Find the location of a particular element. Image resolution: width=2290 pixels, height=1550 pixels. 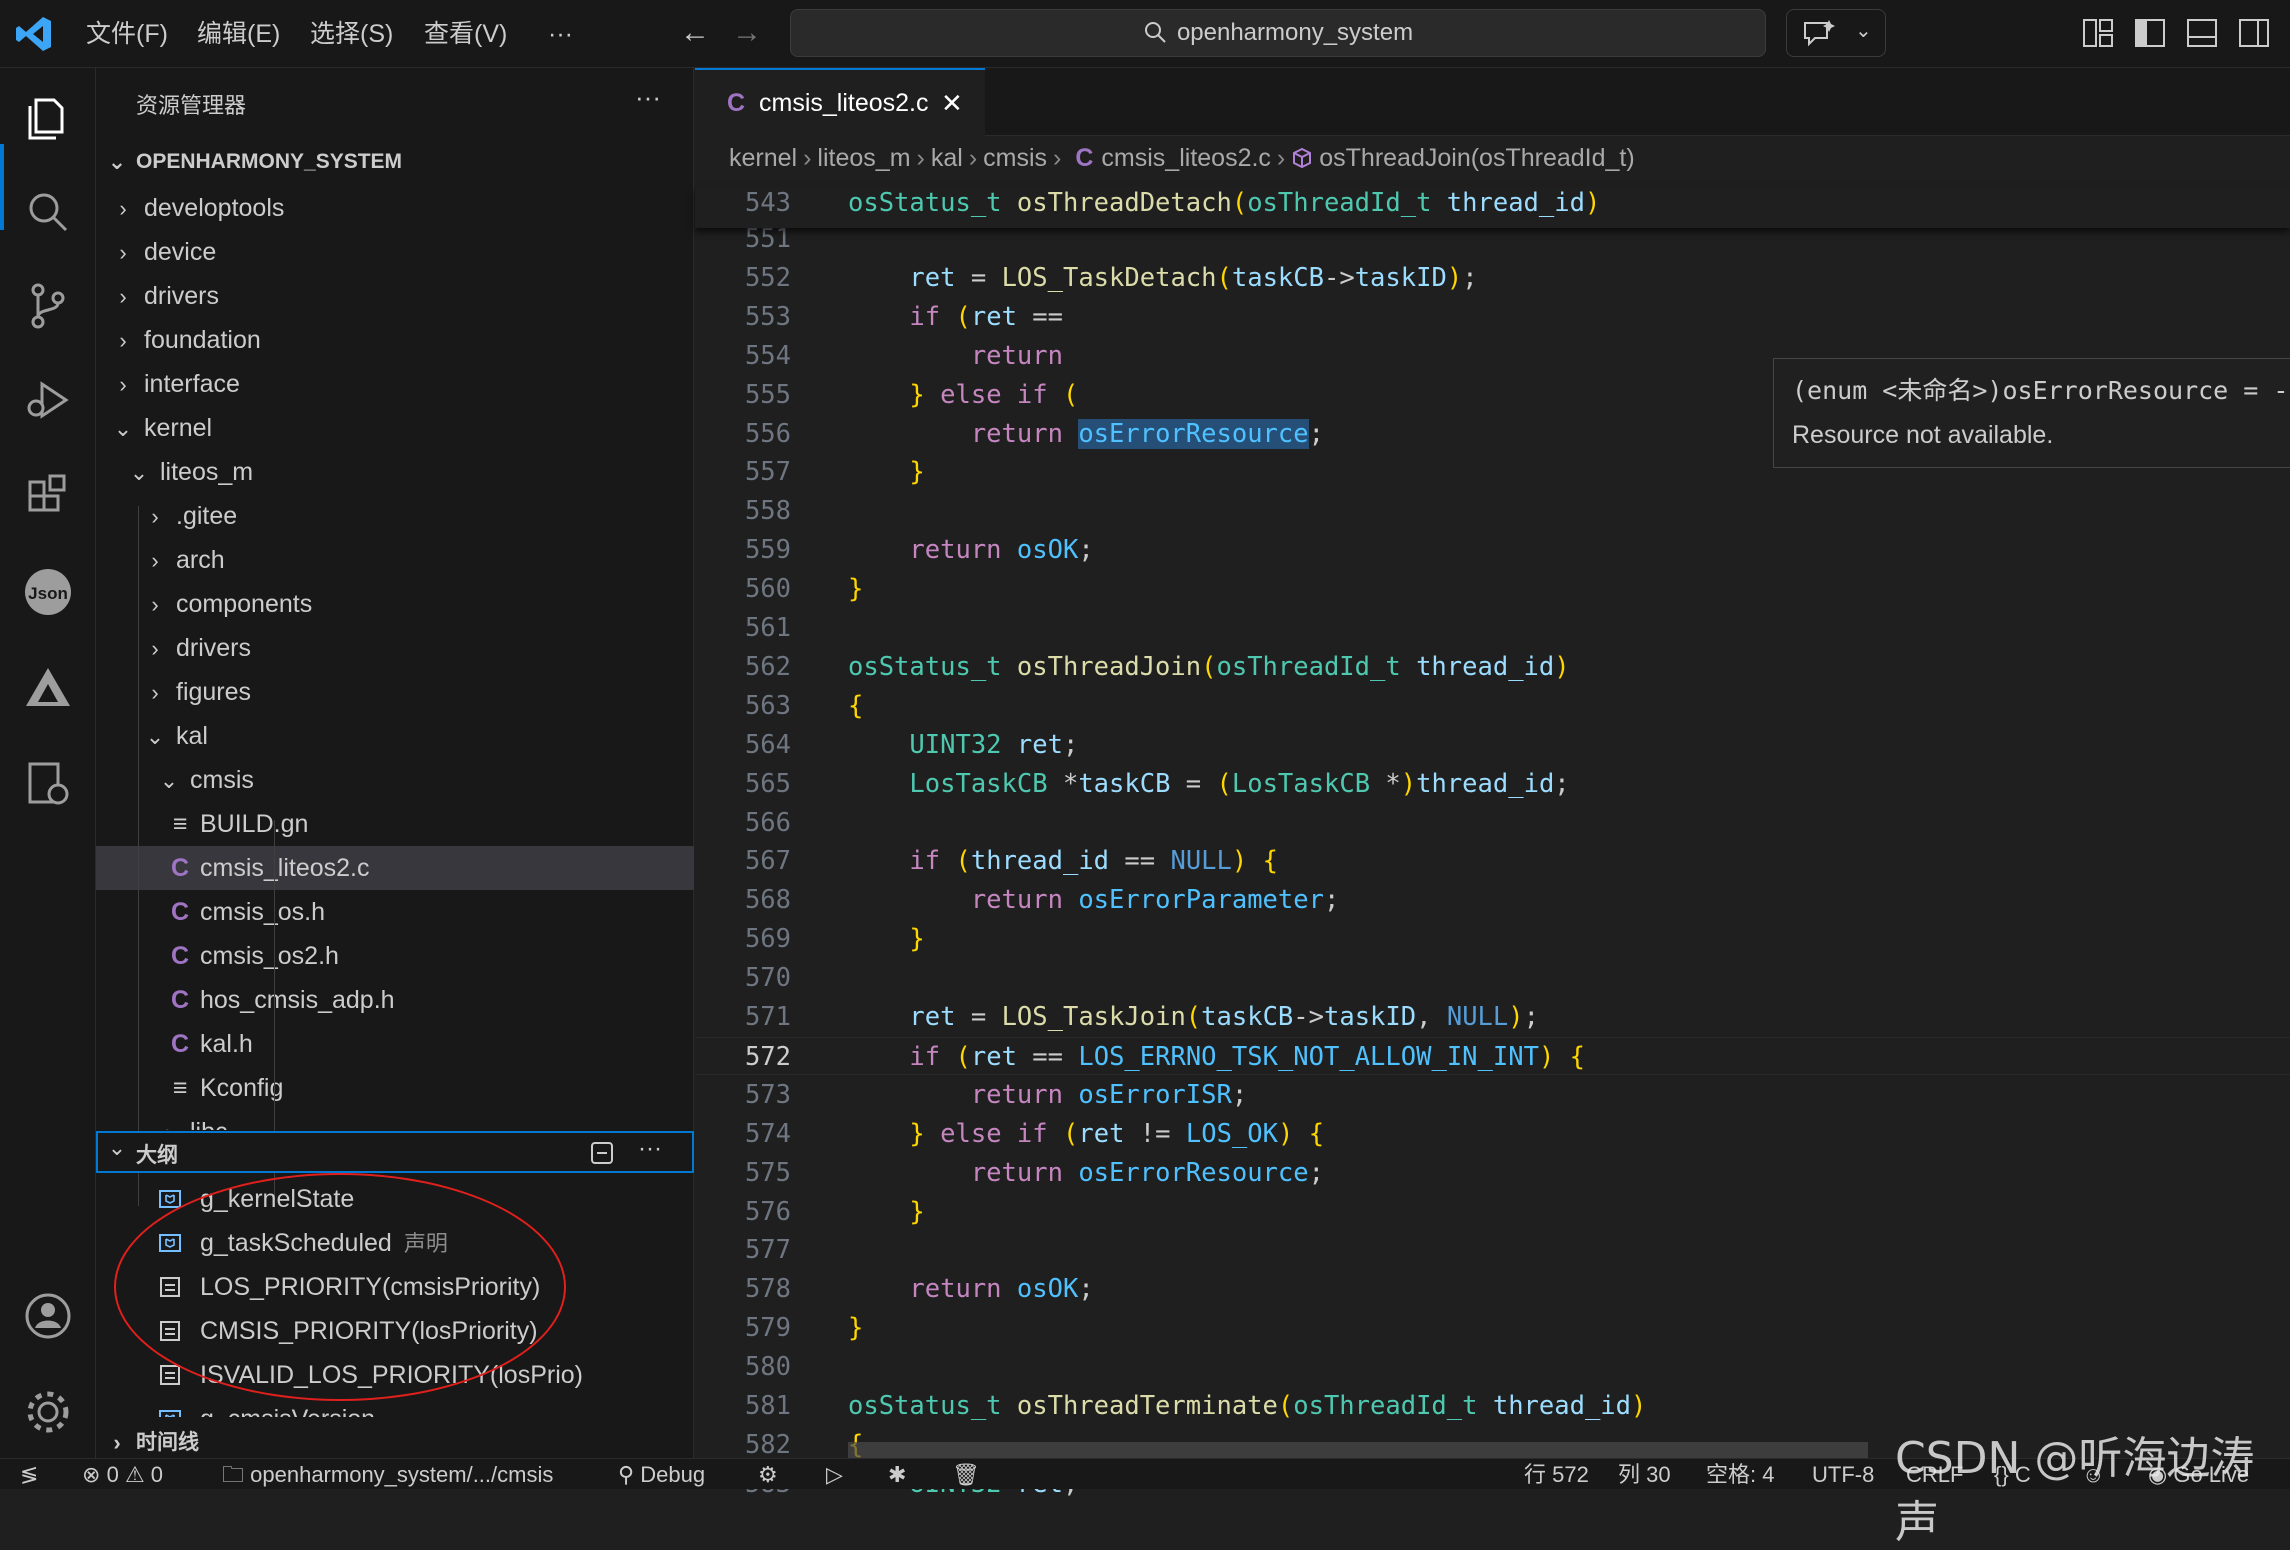

tree-folder: › foundation is located at coordinates (395, 340).